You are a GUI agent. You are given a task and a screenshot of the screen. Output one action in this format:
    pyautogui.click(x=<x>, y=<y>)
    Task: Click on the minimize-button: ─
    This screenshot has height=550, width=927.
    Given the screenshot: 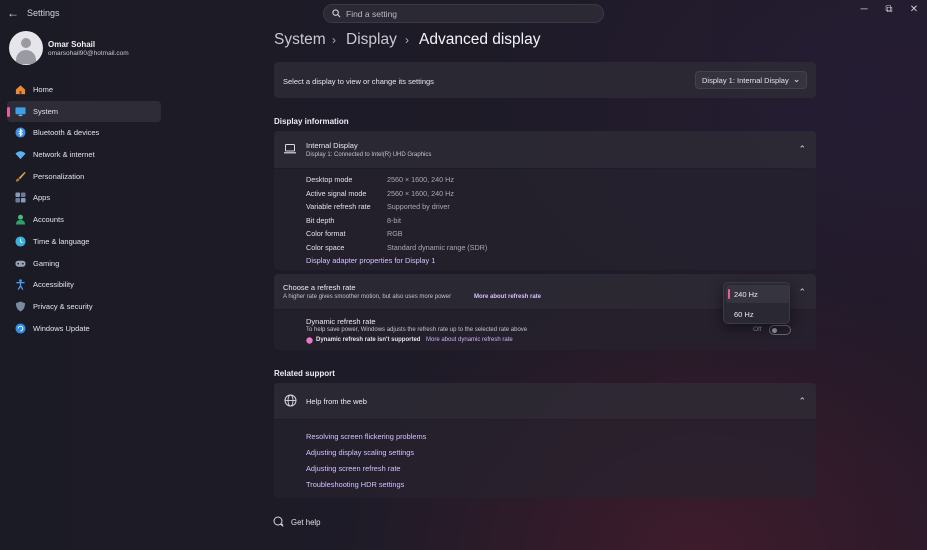 What is the action you would take?
    pyautogui.click(x=864, y=10)
    